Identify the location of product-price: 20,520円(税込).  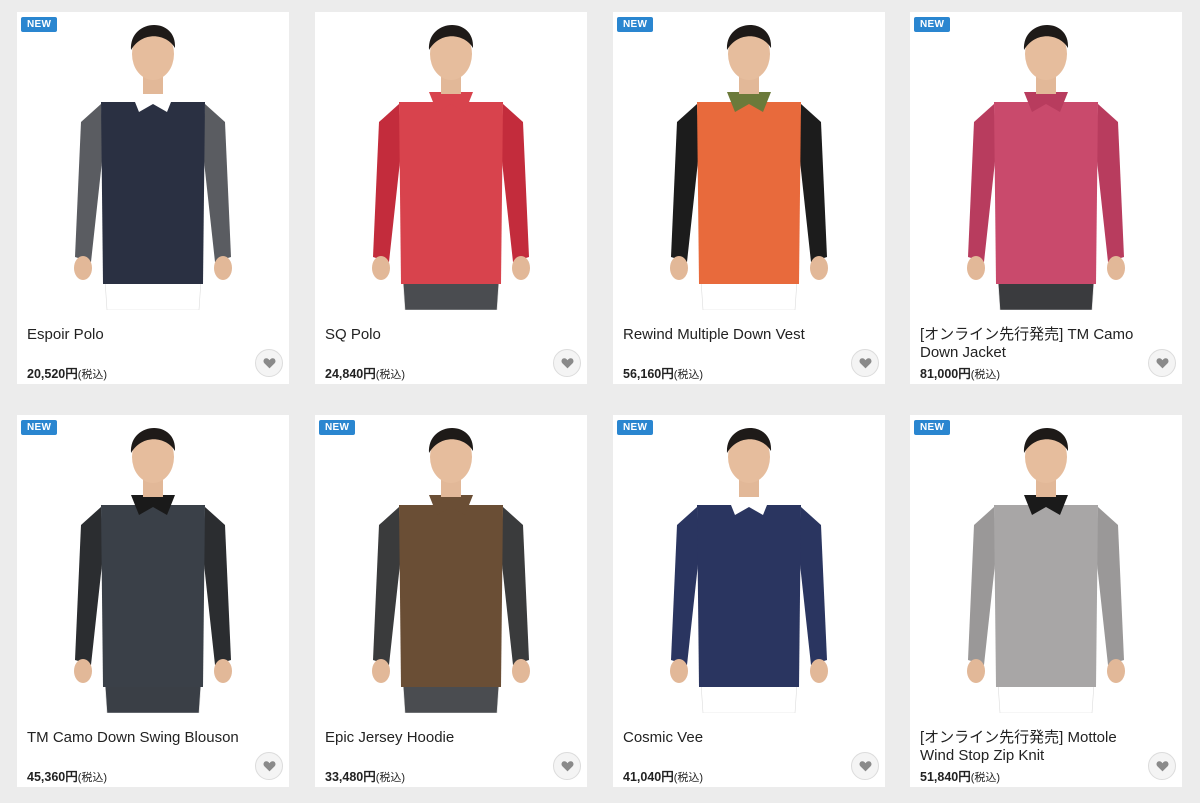
(67, 372).